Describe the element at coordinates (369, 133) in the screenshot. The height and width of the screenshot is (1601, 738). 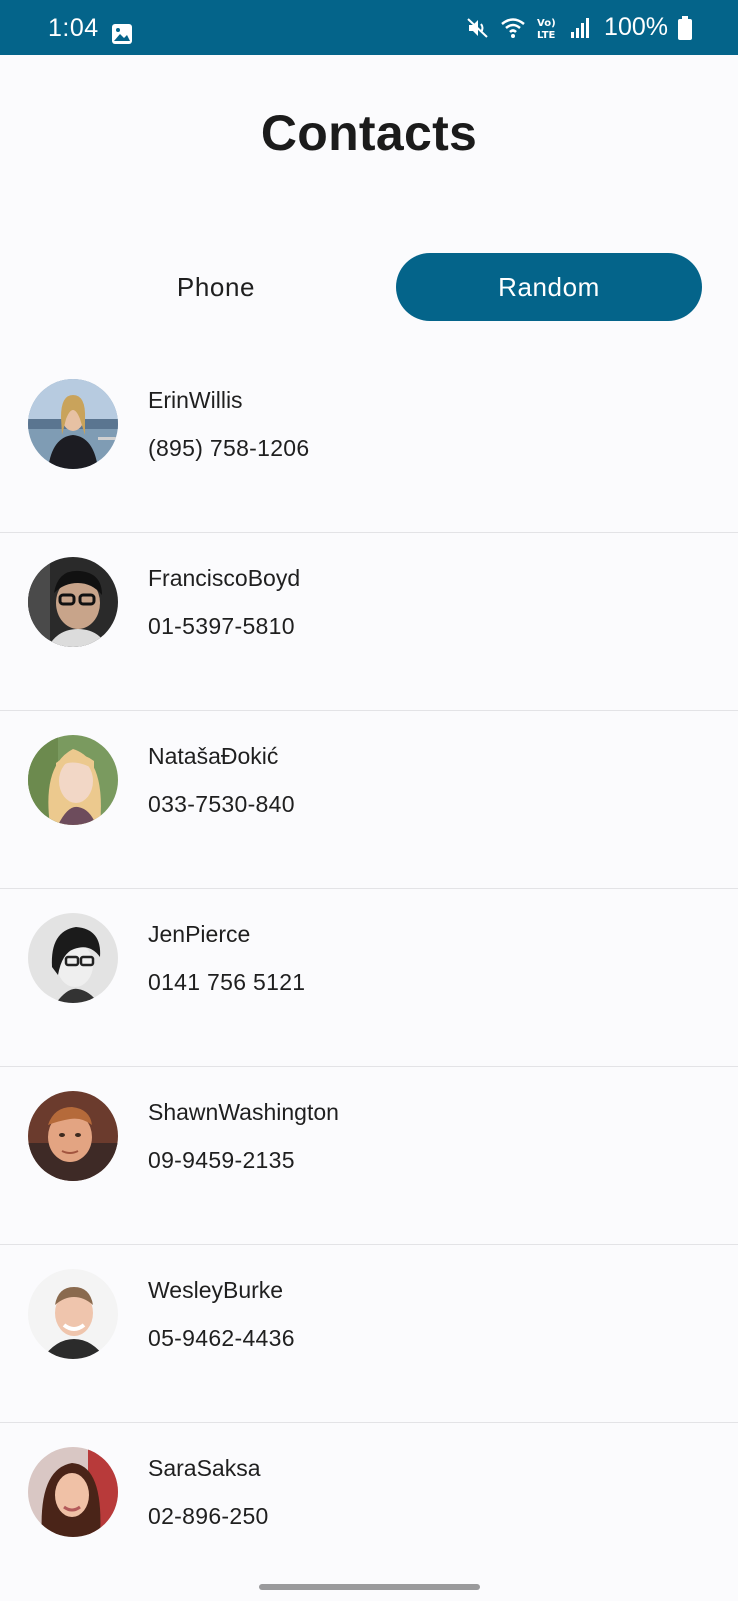
I see `page-title: Contacts` at that location.